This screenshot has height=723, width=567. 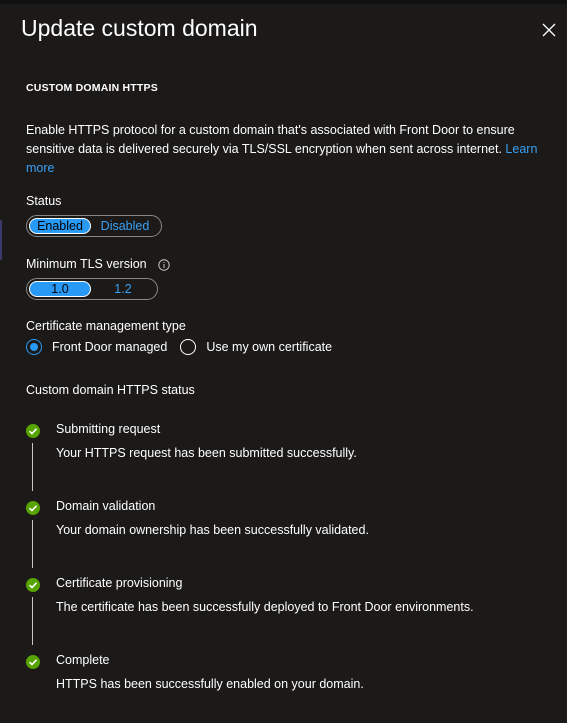 I want to click on panel-title: Update custom domain, so click(x=139, y=28).